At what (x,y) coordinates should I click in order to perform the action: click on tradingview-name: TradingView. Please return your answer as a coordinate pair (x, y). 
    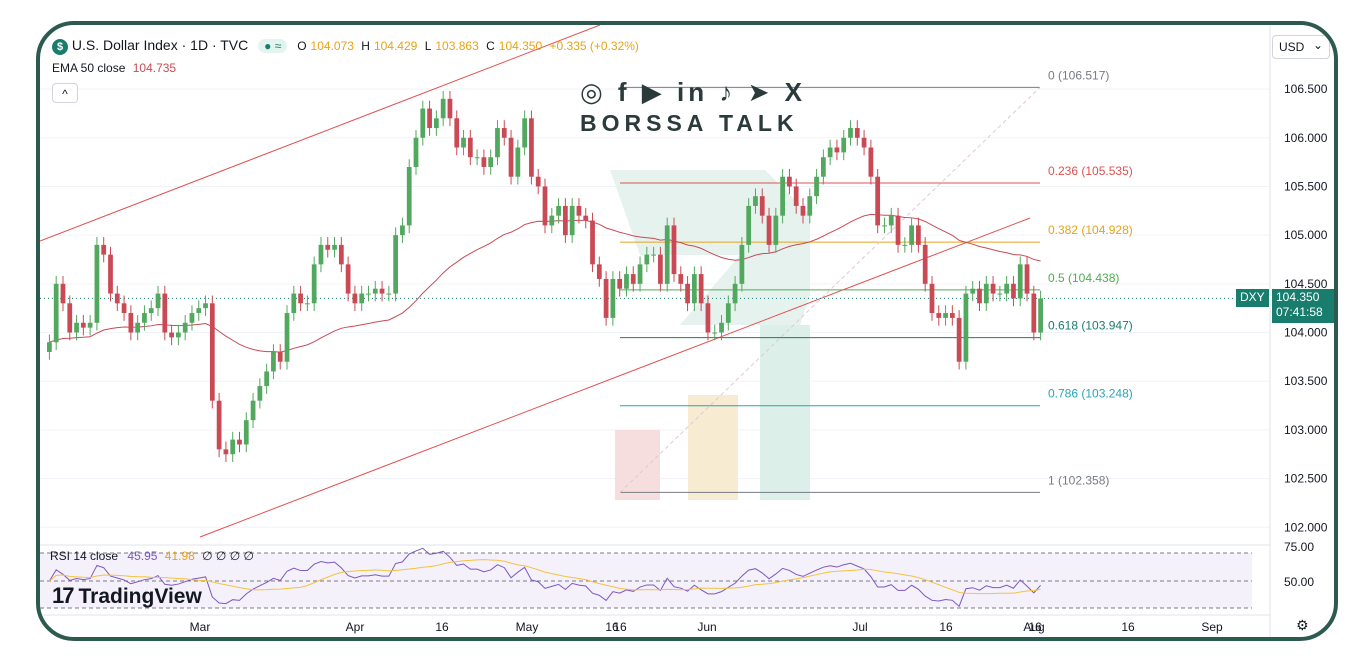
    Looking at the image, I should click on (140, 596).